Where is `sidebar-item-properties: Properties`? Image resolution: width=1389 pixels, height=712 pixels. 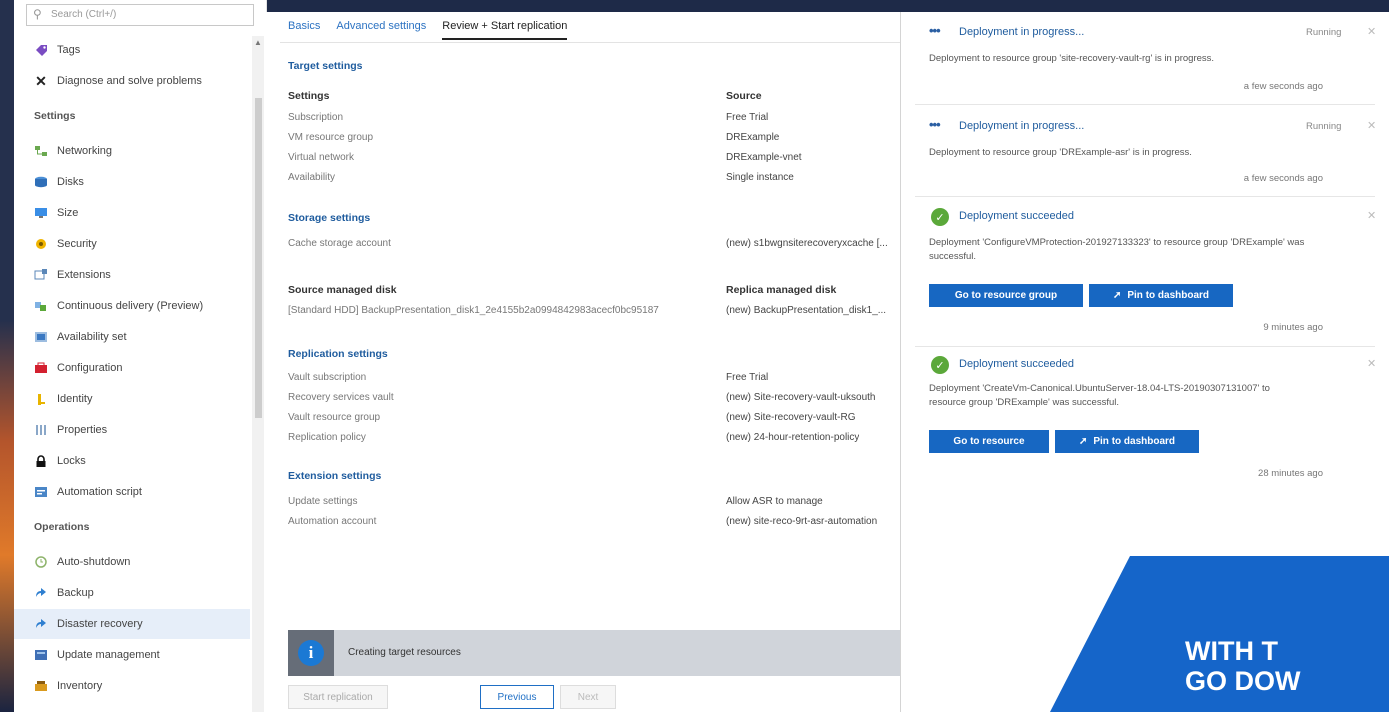 sidebar-item-properties: Properties is located at coordinates (132, 430).